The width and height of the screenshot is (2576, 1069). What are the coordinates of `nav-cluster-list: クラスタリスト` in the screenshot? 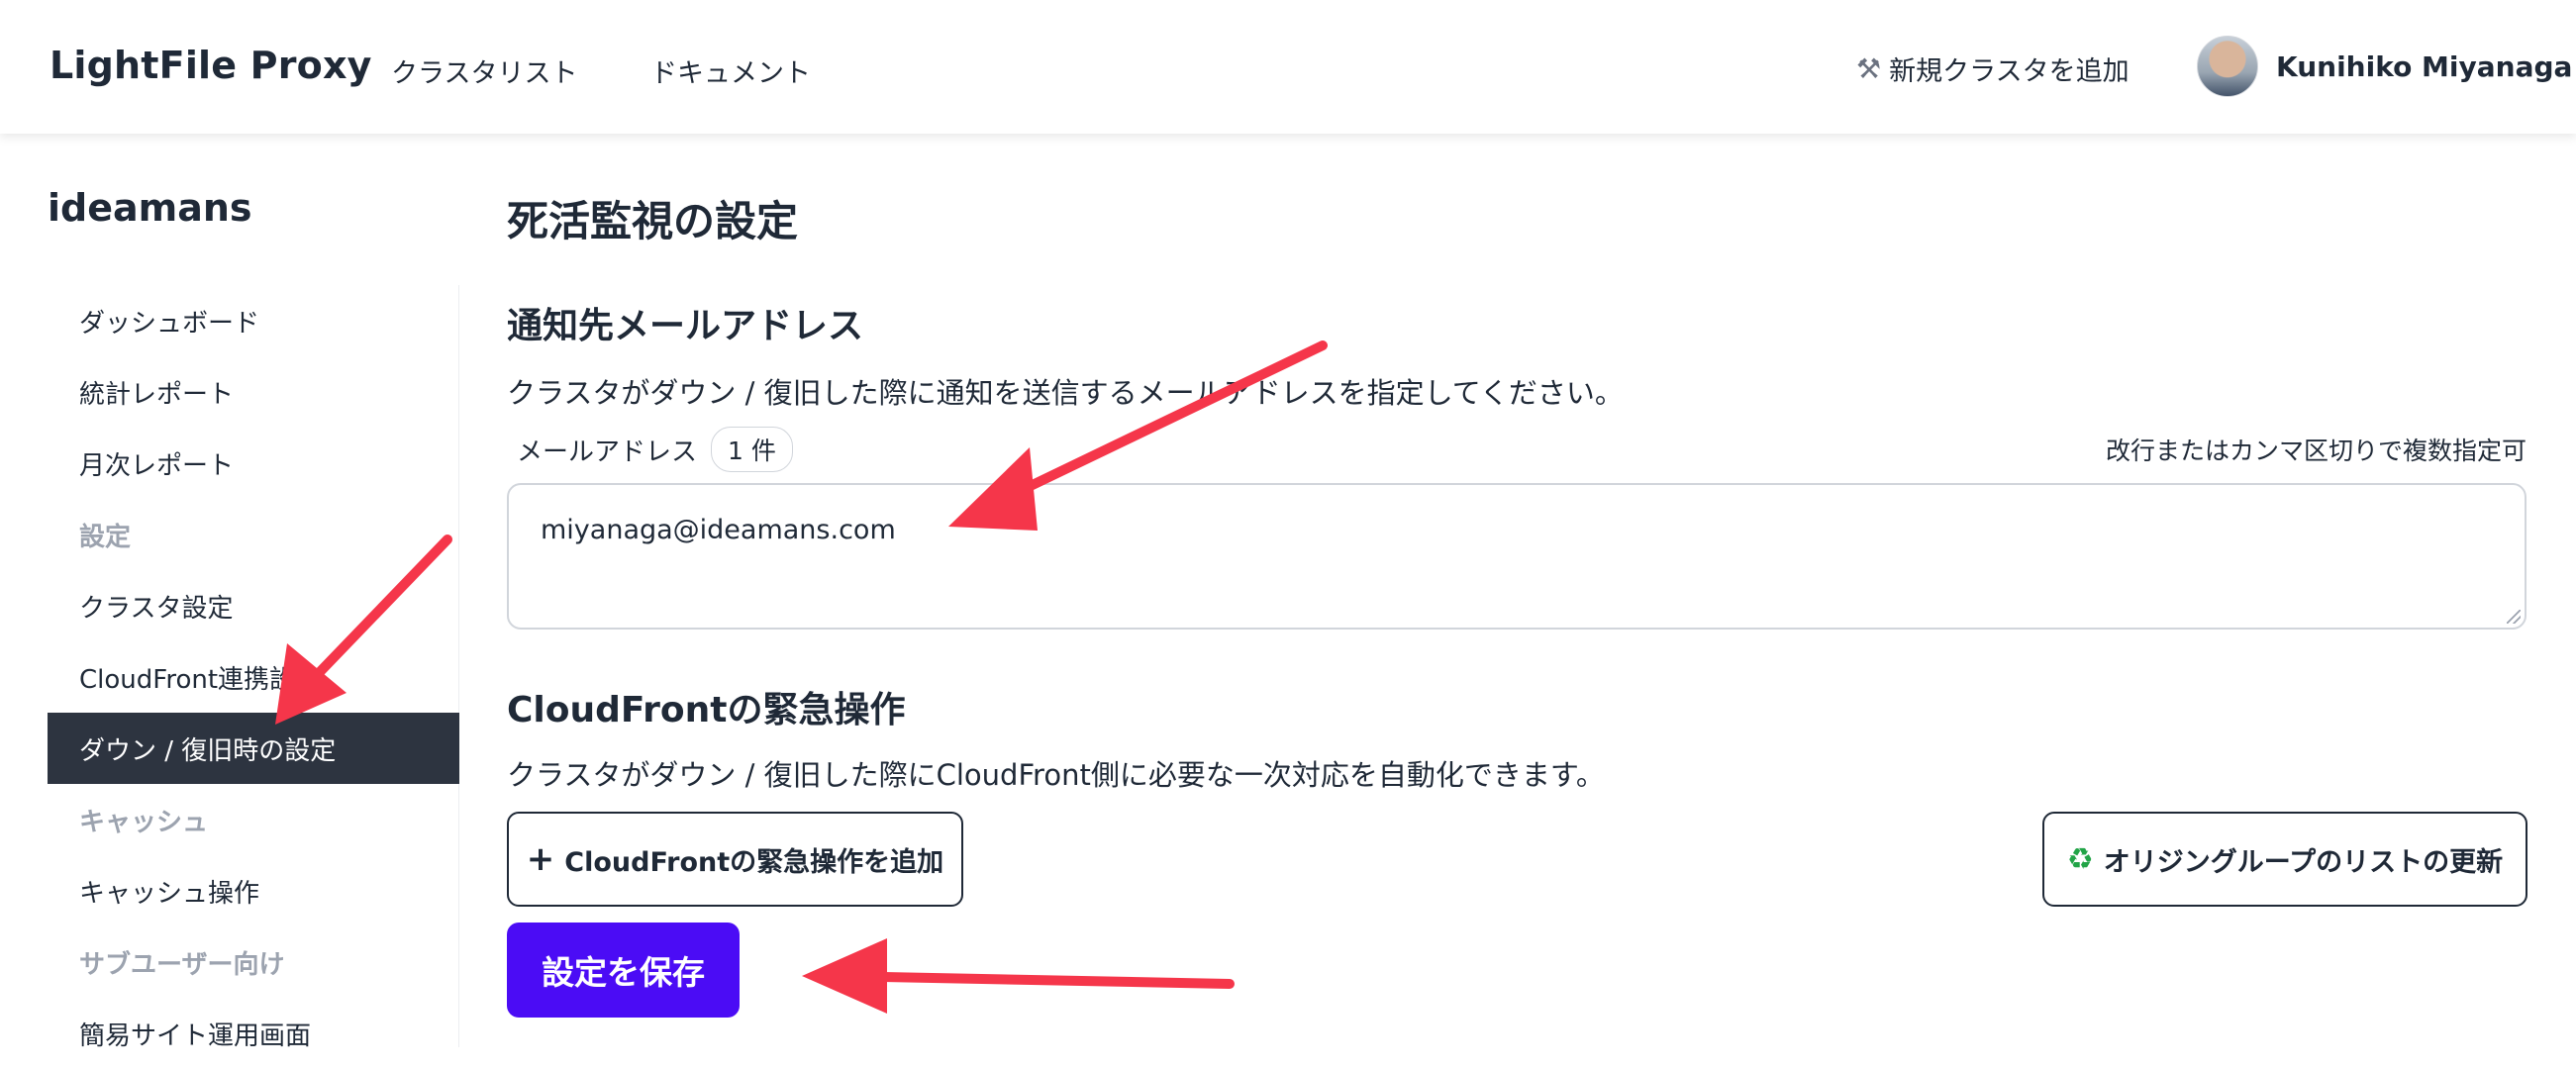 It's located at (484, 70).